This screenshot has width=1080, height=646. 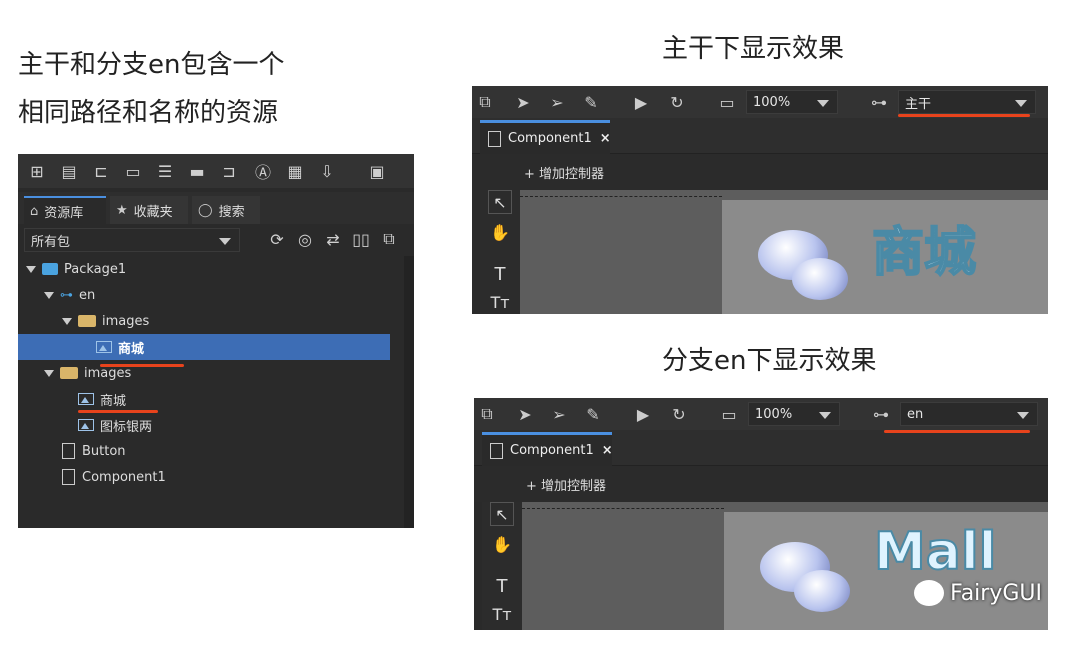 I want to click on package-icon, so click(x=50, y=269).